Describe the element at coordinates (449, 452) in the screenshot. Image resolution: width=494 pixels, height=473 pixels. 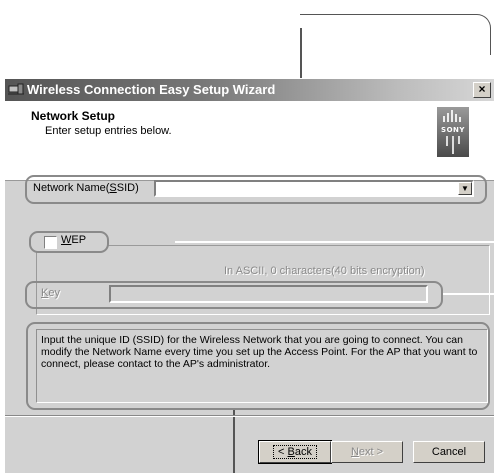
I see `cancel-button: Cancel` at that location.